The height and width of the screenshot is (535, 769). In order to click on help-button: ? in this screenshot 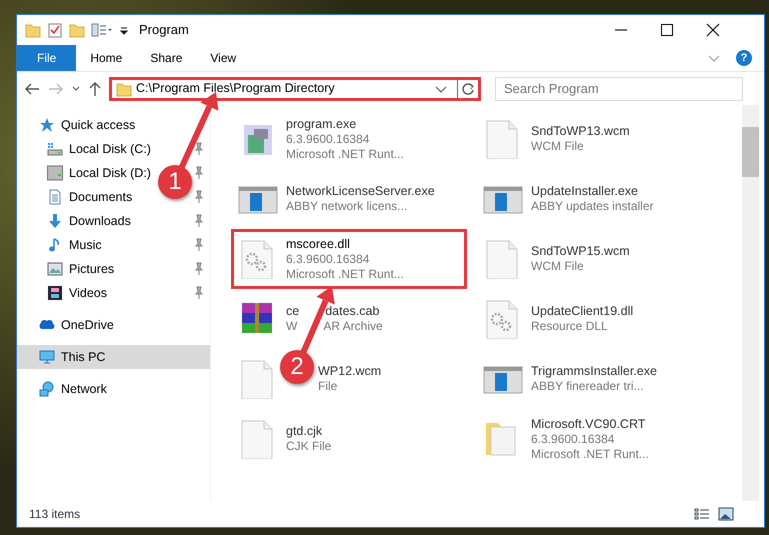, I will do `click(744, 58)`.